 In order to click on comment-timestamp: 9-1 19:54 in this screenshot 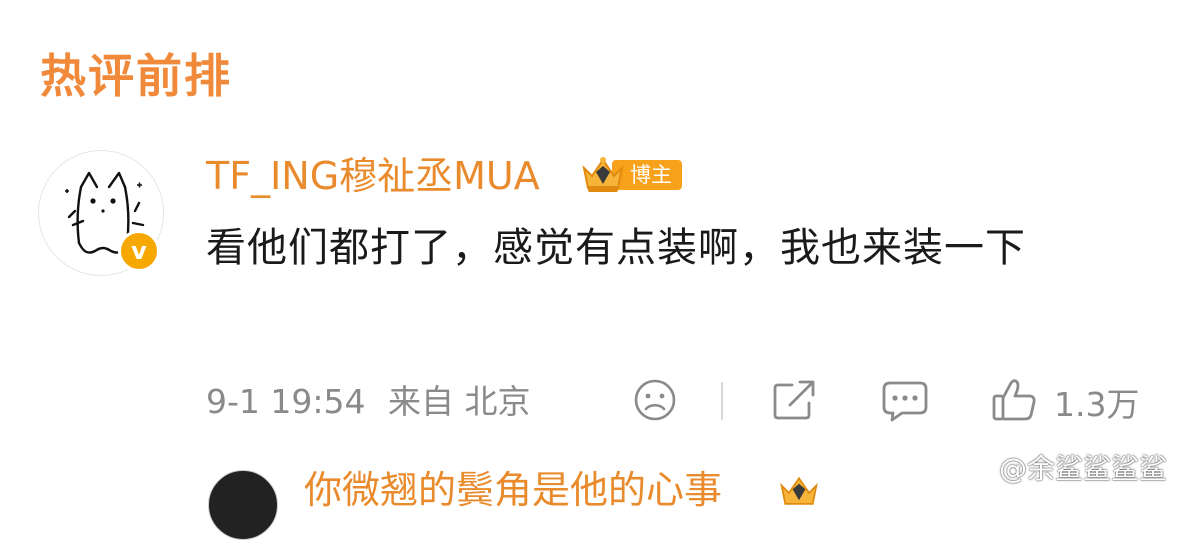, I will do `click(286, 401)`.